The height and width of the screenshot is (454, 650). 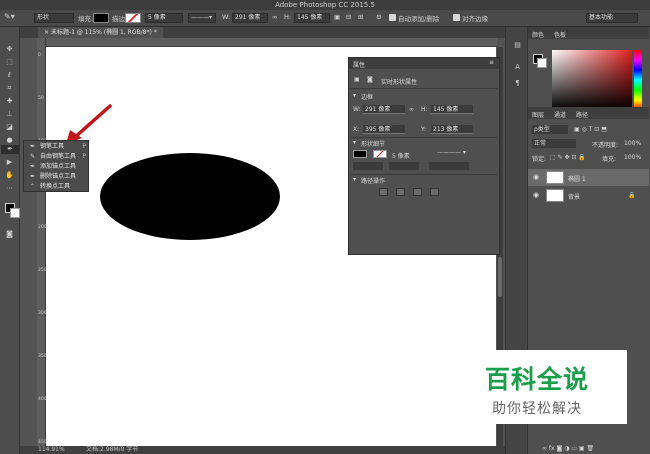 What do you see at coordinates (262, 450) in the screenshot?
I see `status-bar: 114.91% 文档:2.98M/0 字节` at bounding box center [262, 450].